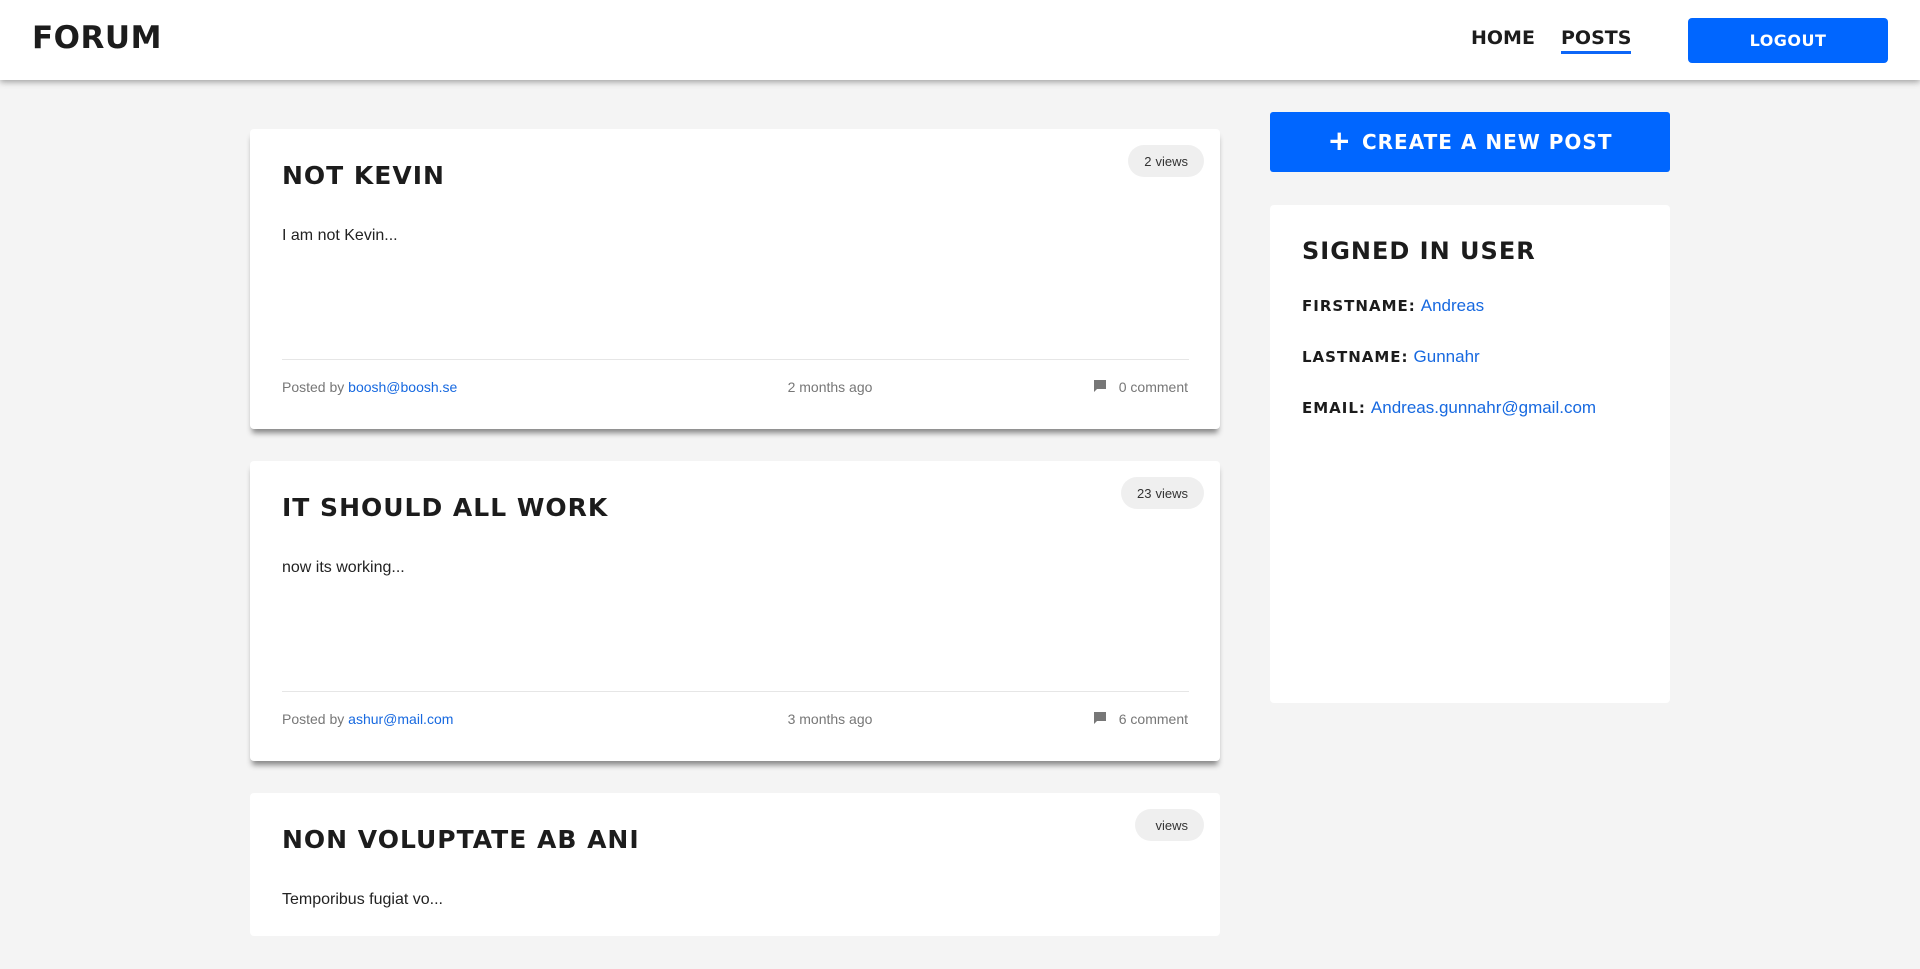 This screenshot has width=1920, height=969. I want to click on firstname-value: Andreas, so click(1452, 305).